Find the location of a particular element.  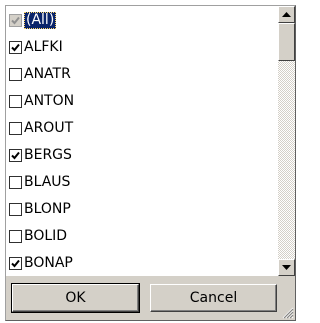

arrow-up-icon is located at coordinates (286, 14).